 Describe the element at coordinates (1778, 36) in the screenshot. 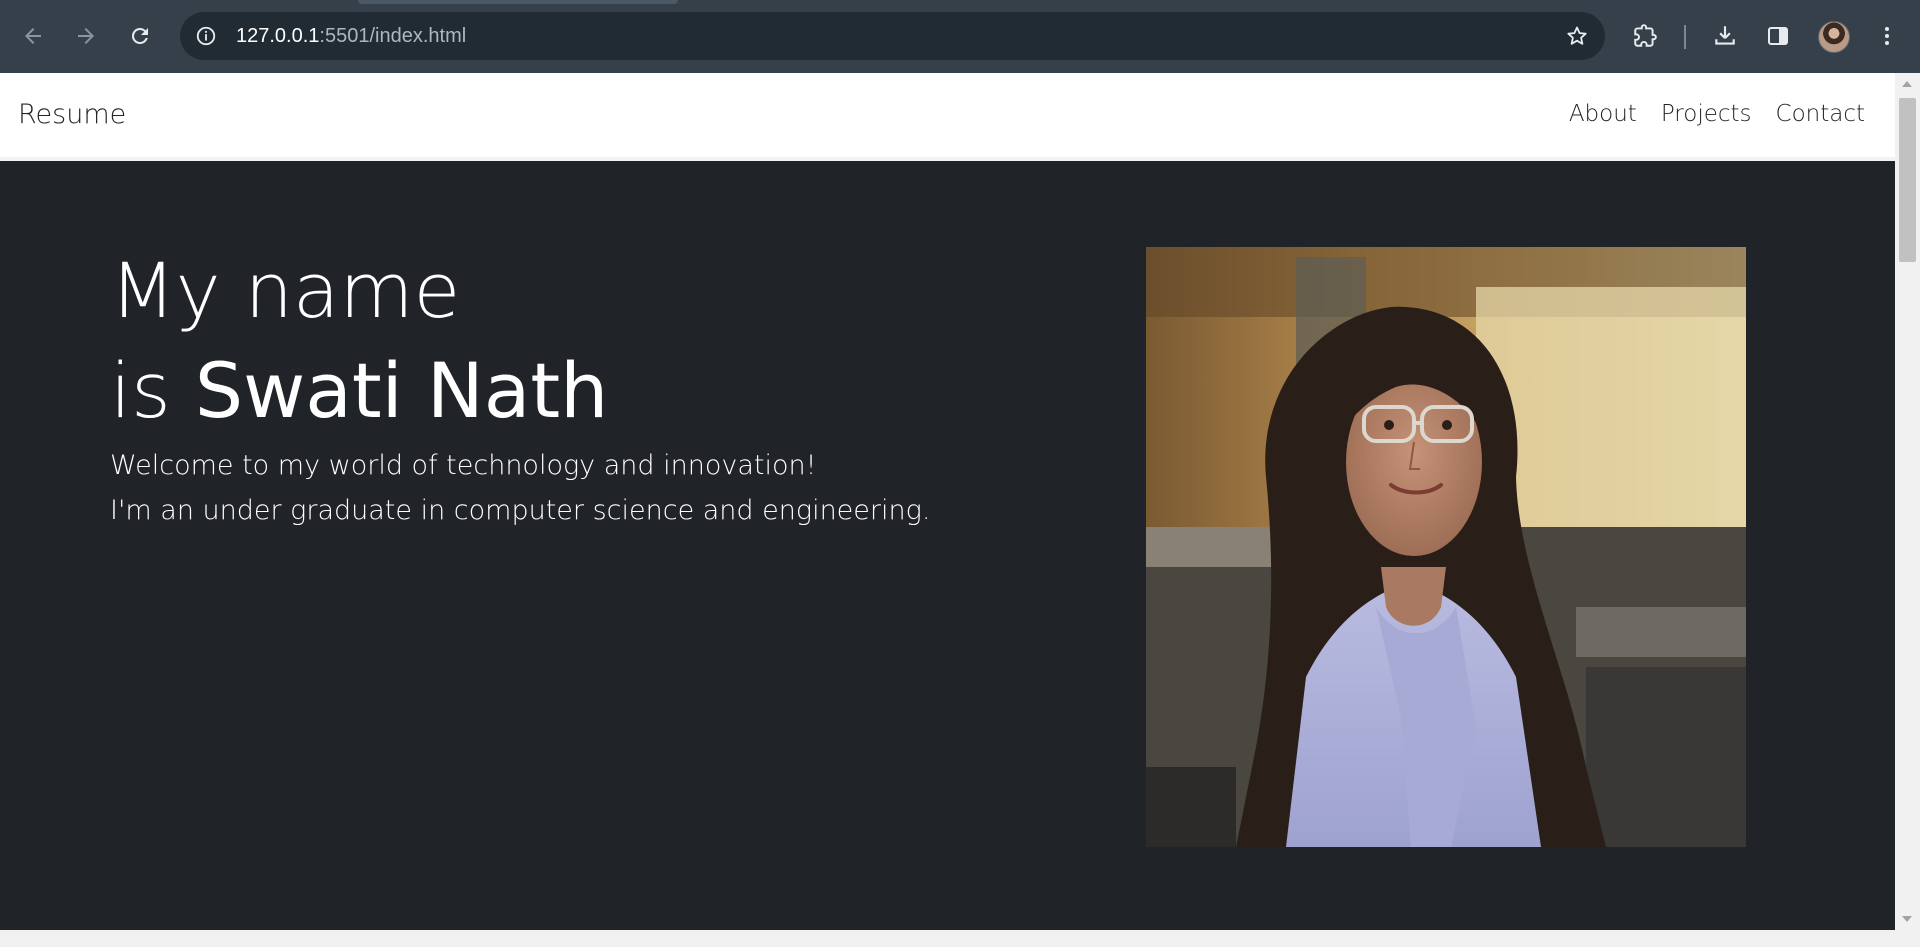

I see `side-panel-icon` at that location.